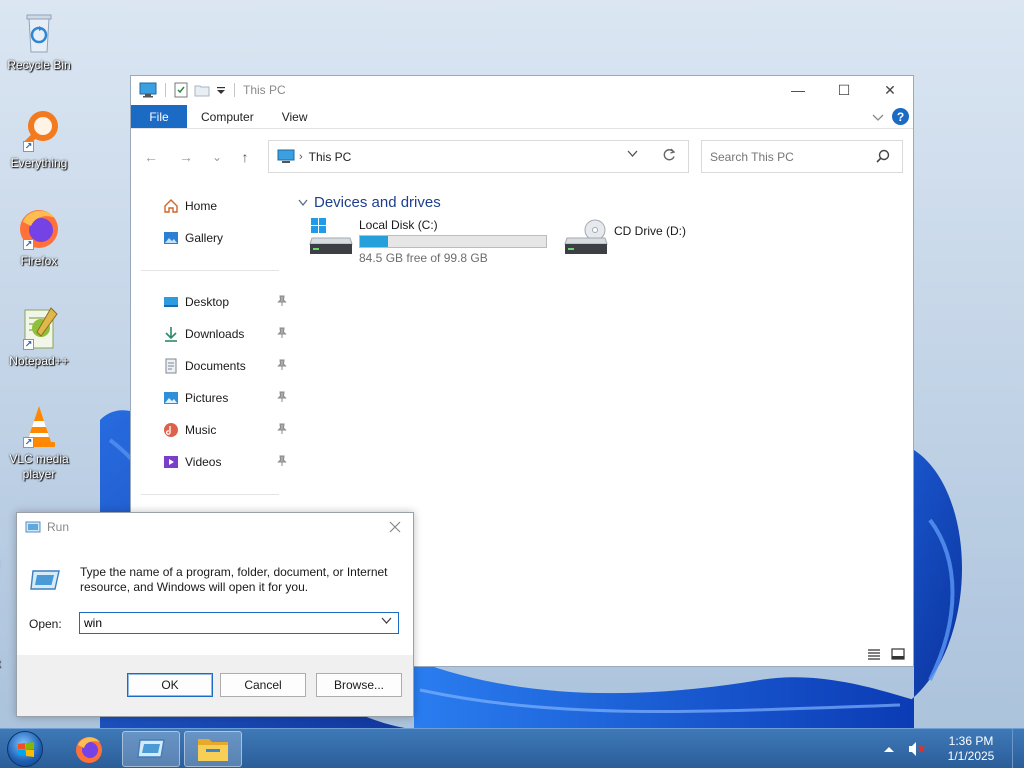 This screenshot has width=1024, height=768. Describe the element at coordinates (202, 90) in the screenshot. I see `new-folder-icon` at that location.